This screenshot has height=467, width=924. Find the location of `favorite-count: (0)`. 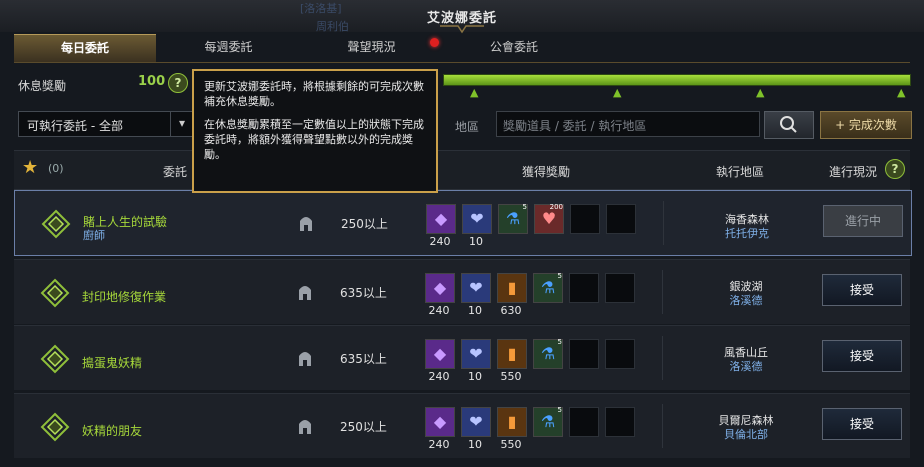

favorite-count: (0) is located at coordinates (56, 168).